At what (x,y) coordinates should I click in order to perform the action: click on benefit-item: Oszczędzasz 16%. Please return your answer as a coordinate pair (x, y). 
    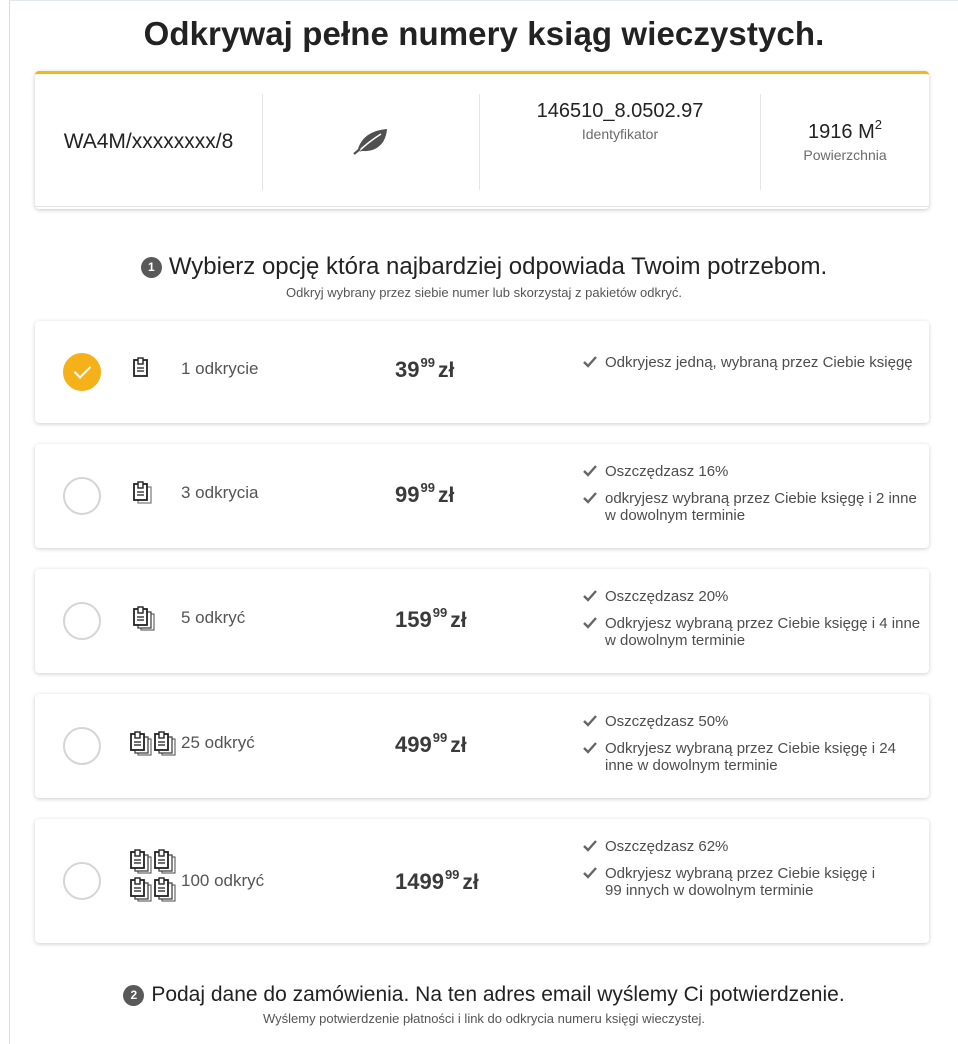
    Looking at the image, I should click on (753, 471).